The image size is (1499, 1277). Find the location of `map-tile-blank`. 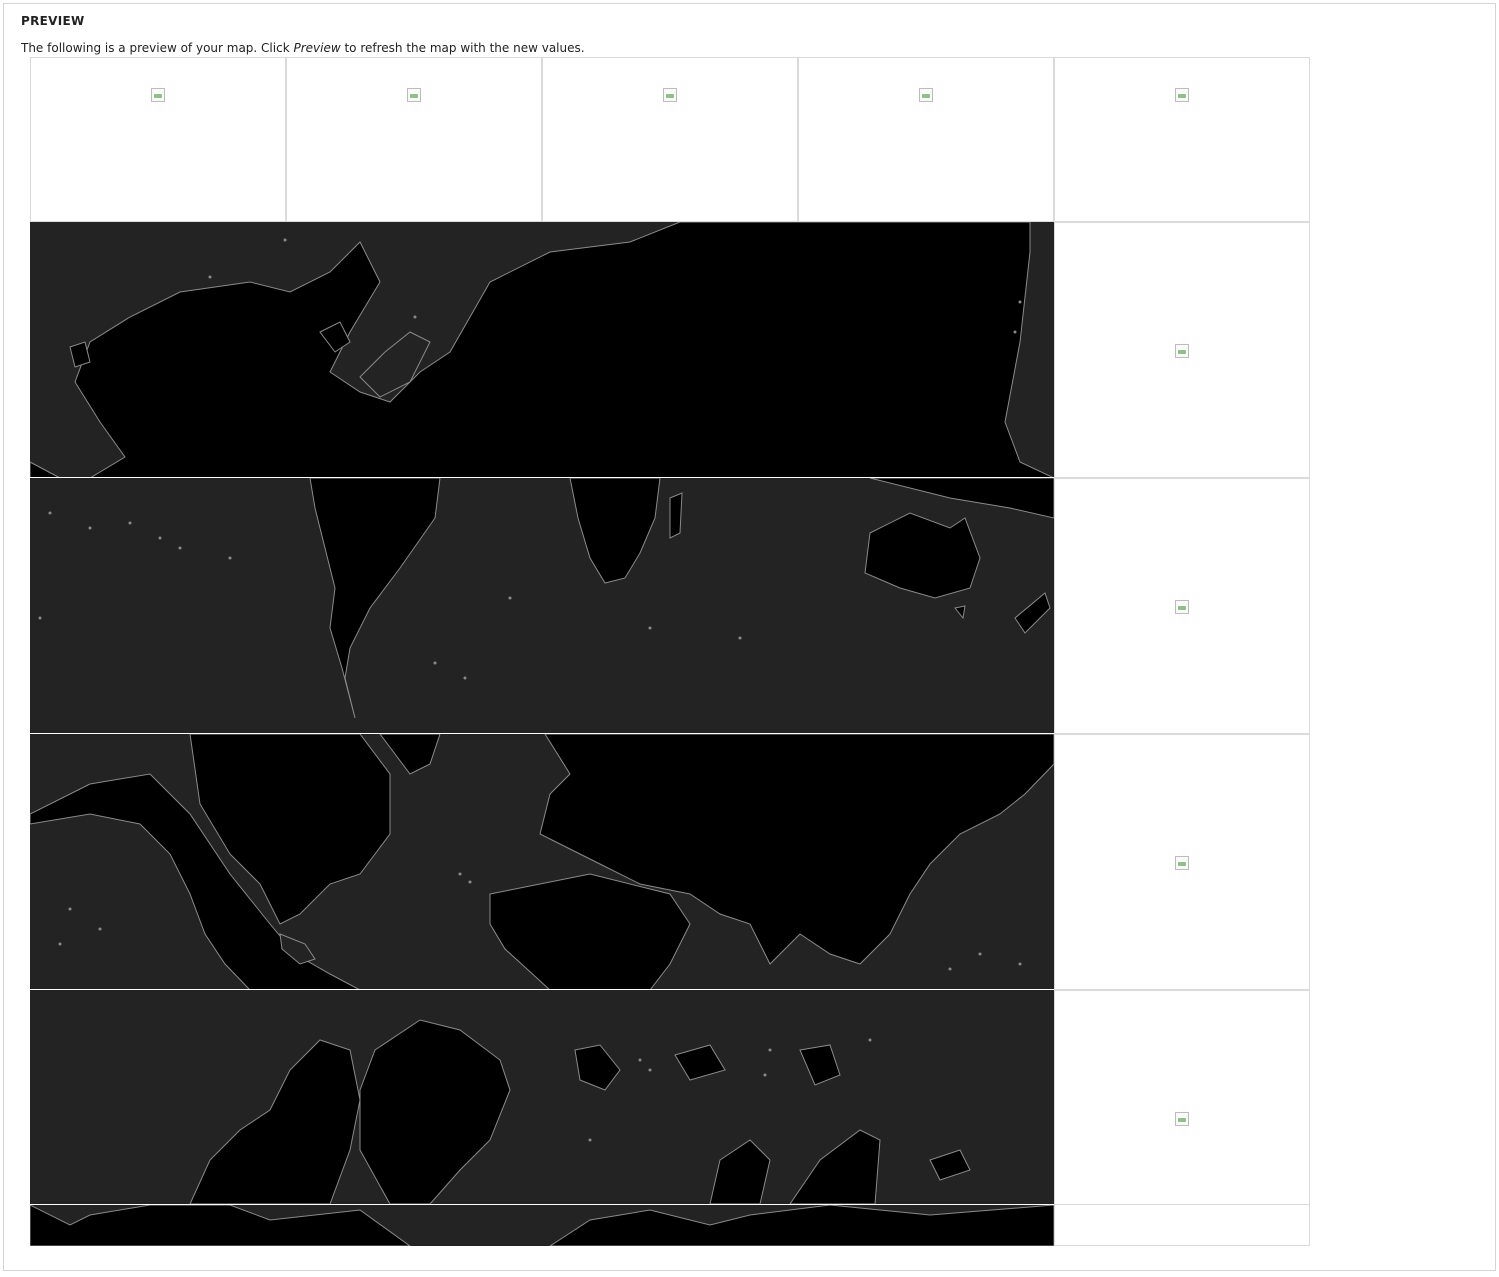

map-tile-blank is located at coordinates (1182, 1225).